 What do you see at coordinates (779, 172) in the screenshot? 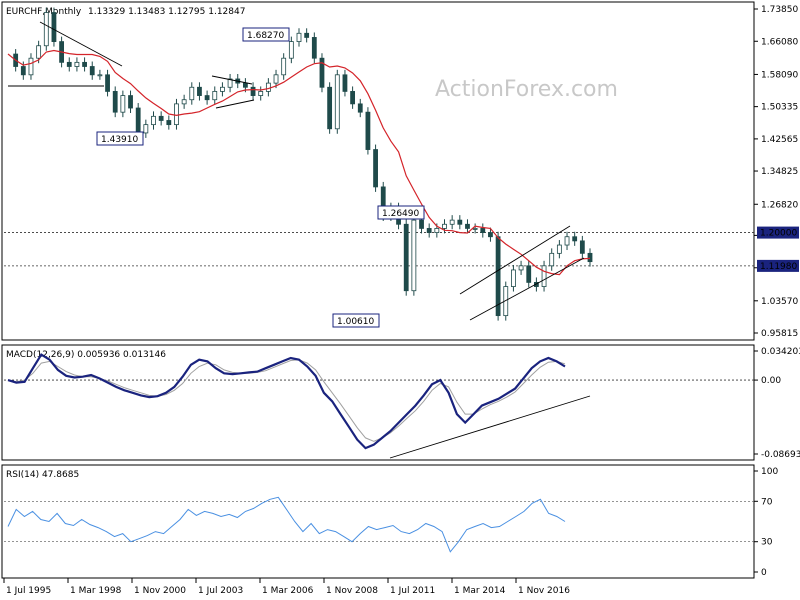
I see `price-tick-label: 1.34825` at bounding box center [779, 172].